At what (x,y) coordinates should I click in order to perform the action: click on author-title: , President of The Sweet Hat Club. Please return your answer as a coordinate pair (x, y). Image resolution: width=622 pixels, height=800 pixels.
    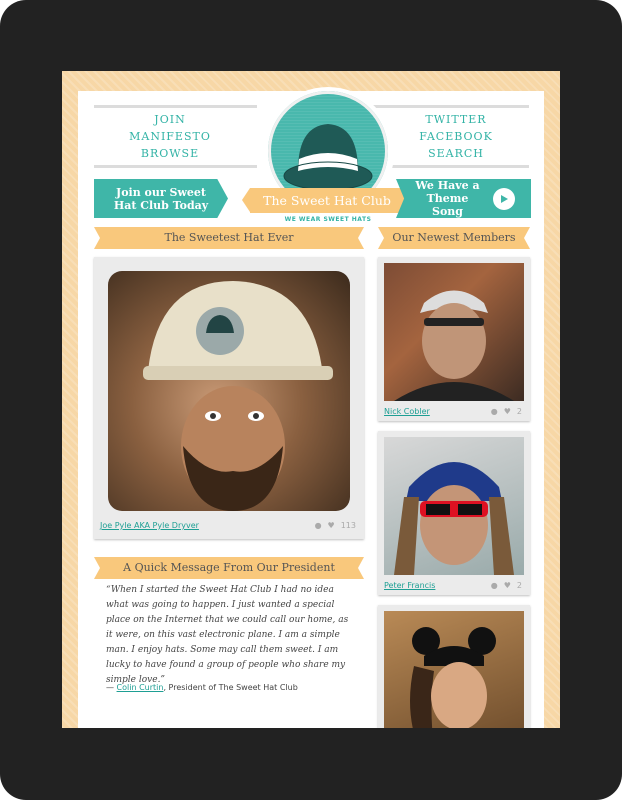
    Looking at the image, I should click on (230, 687).